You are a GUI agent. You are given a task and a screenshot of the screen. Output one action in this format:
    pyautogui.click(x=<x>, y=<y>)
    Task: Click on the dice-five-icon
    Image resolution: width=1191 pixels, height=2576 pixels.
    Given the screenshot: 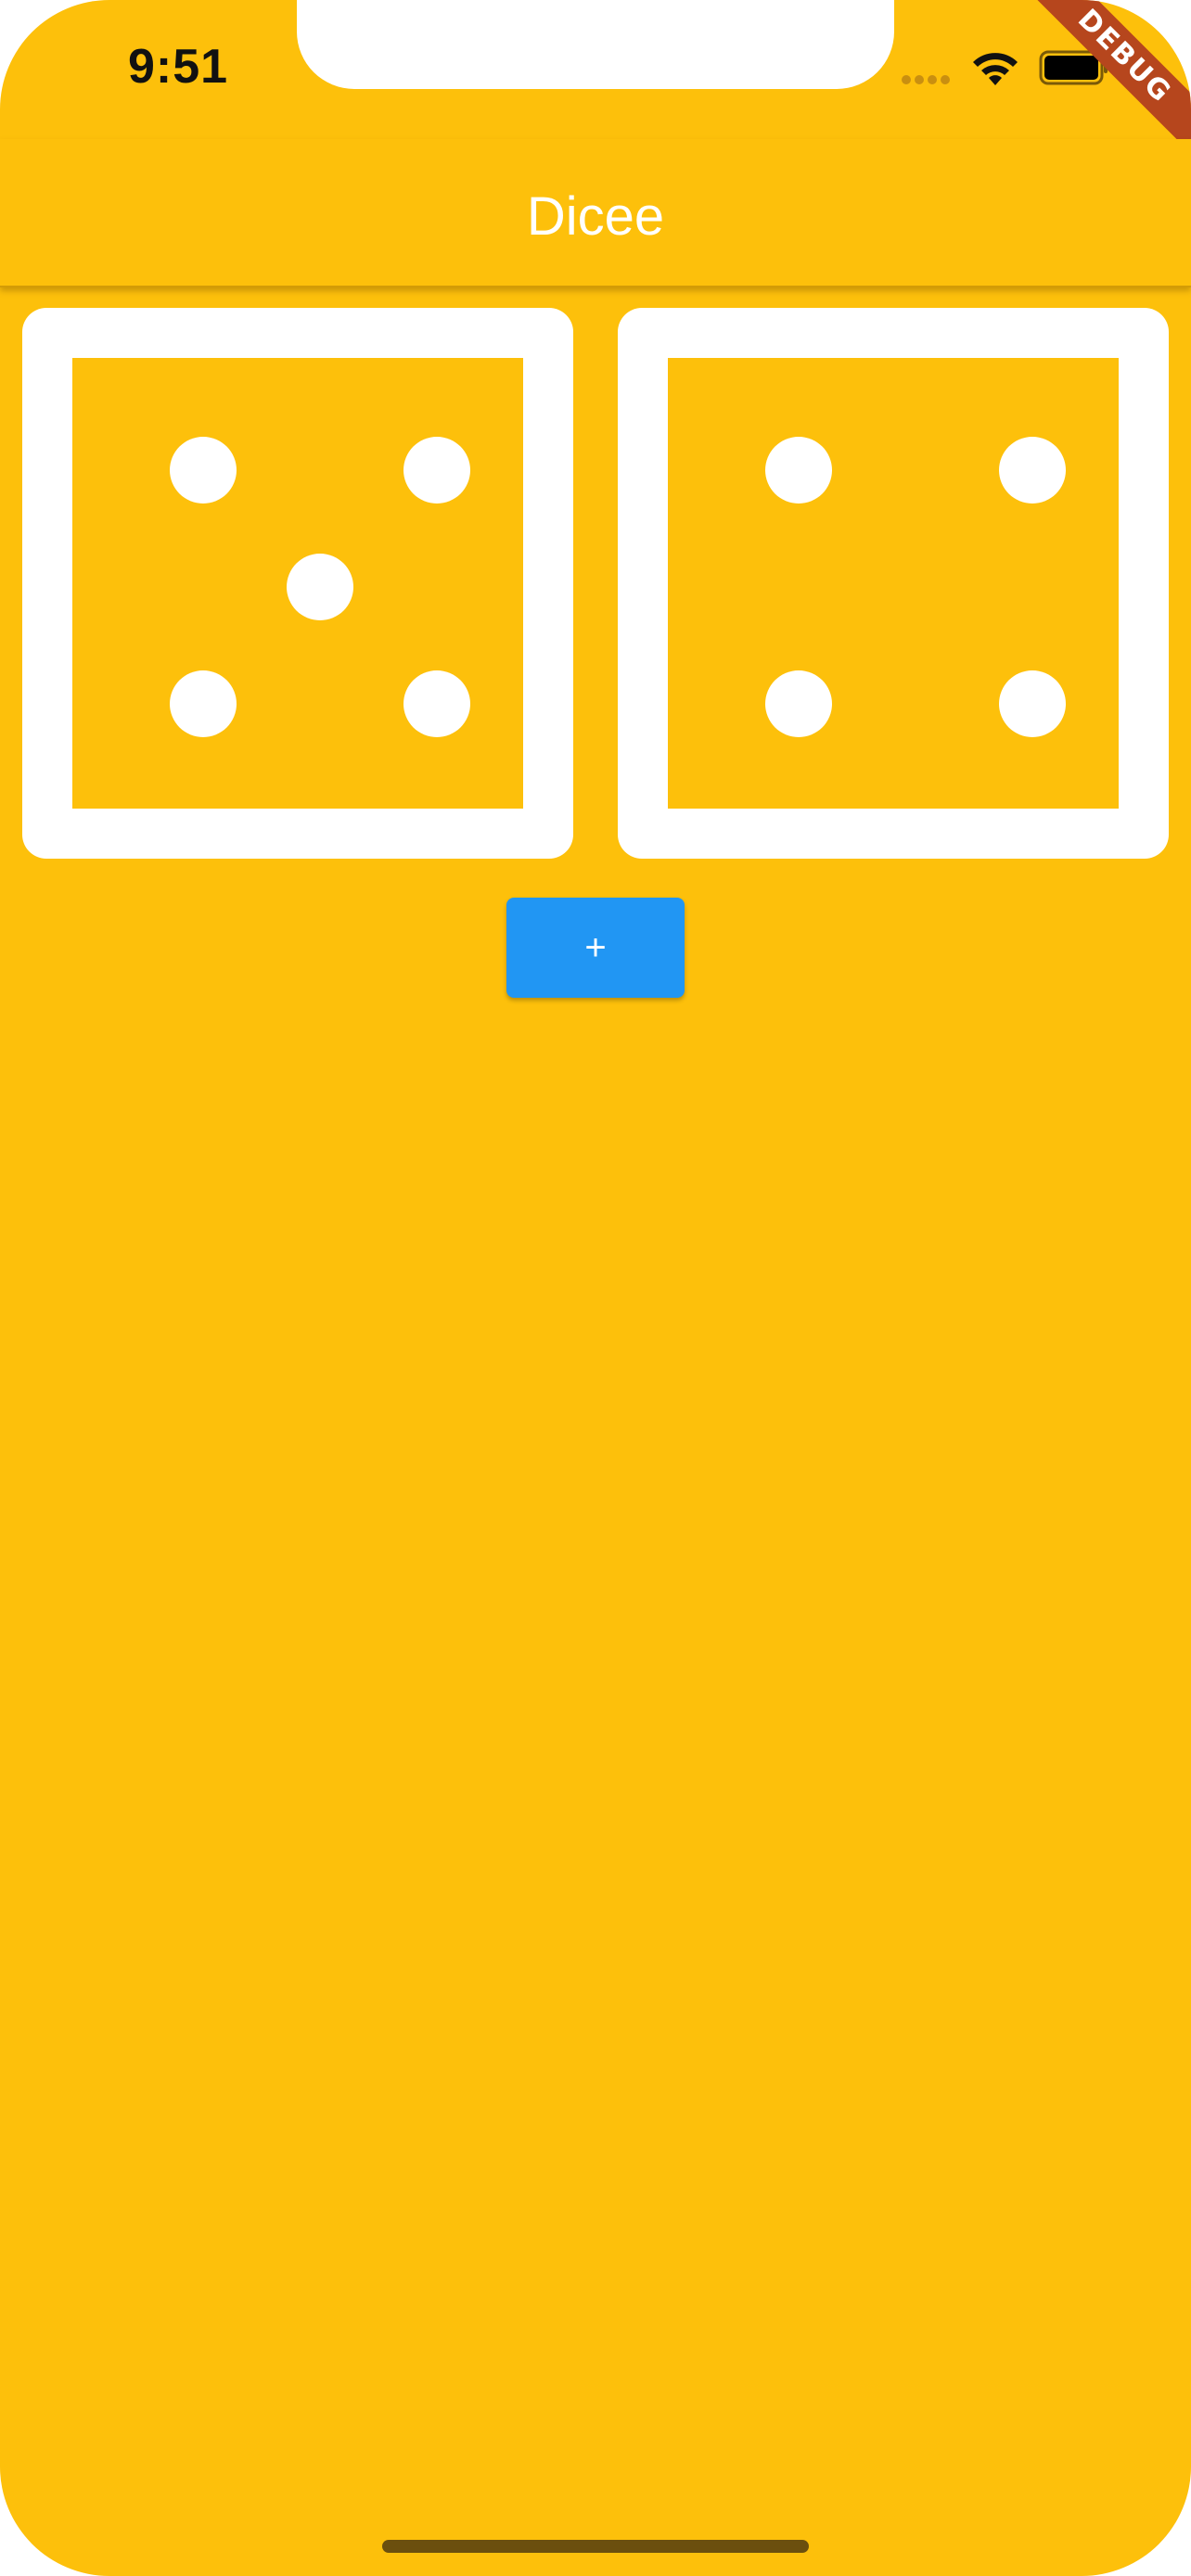 What is the action you would take?
    pyautogui.click(x=297, y=583)
    